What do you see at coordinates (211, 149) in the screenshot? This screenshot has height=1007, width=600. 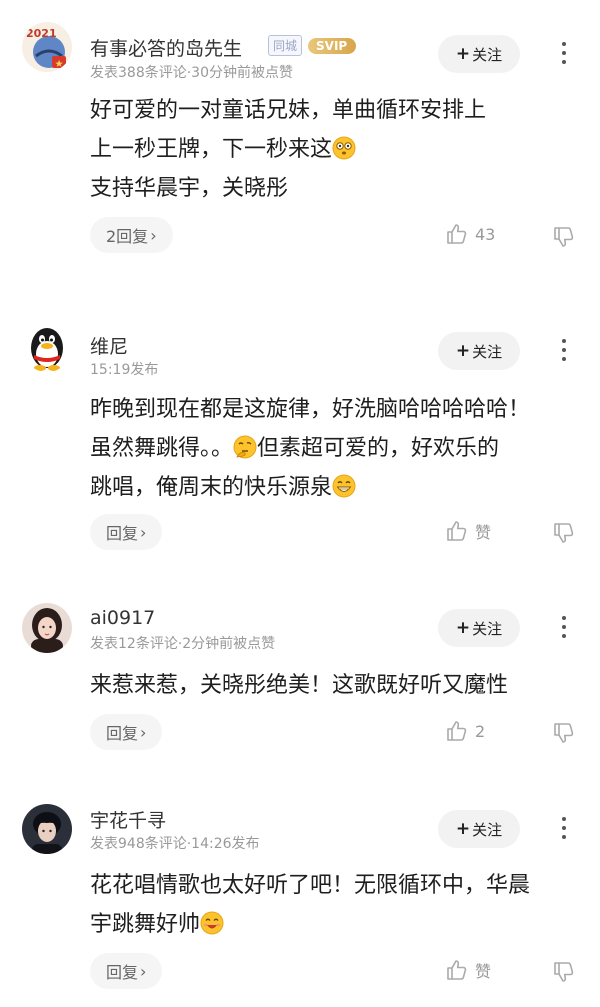 I see `comment-line-text: 上一秒王牌，下一秒来这` at bounding box center [211, 149].